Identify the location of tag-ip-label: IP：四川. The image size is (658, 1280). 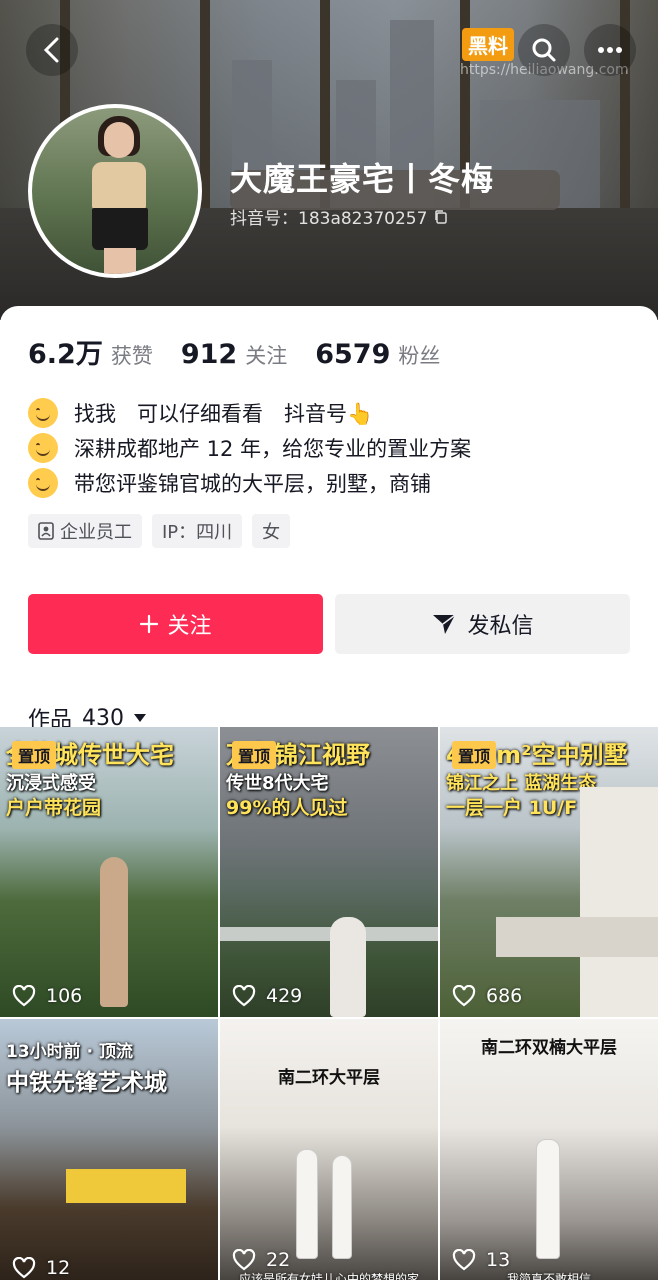
(197, 532).